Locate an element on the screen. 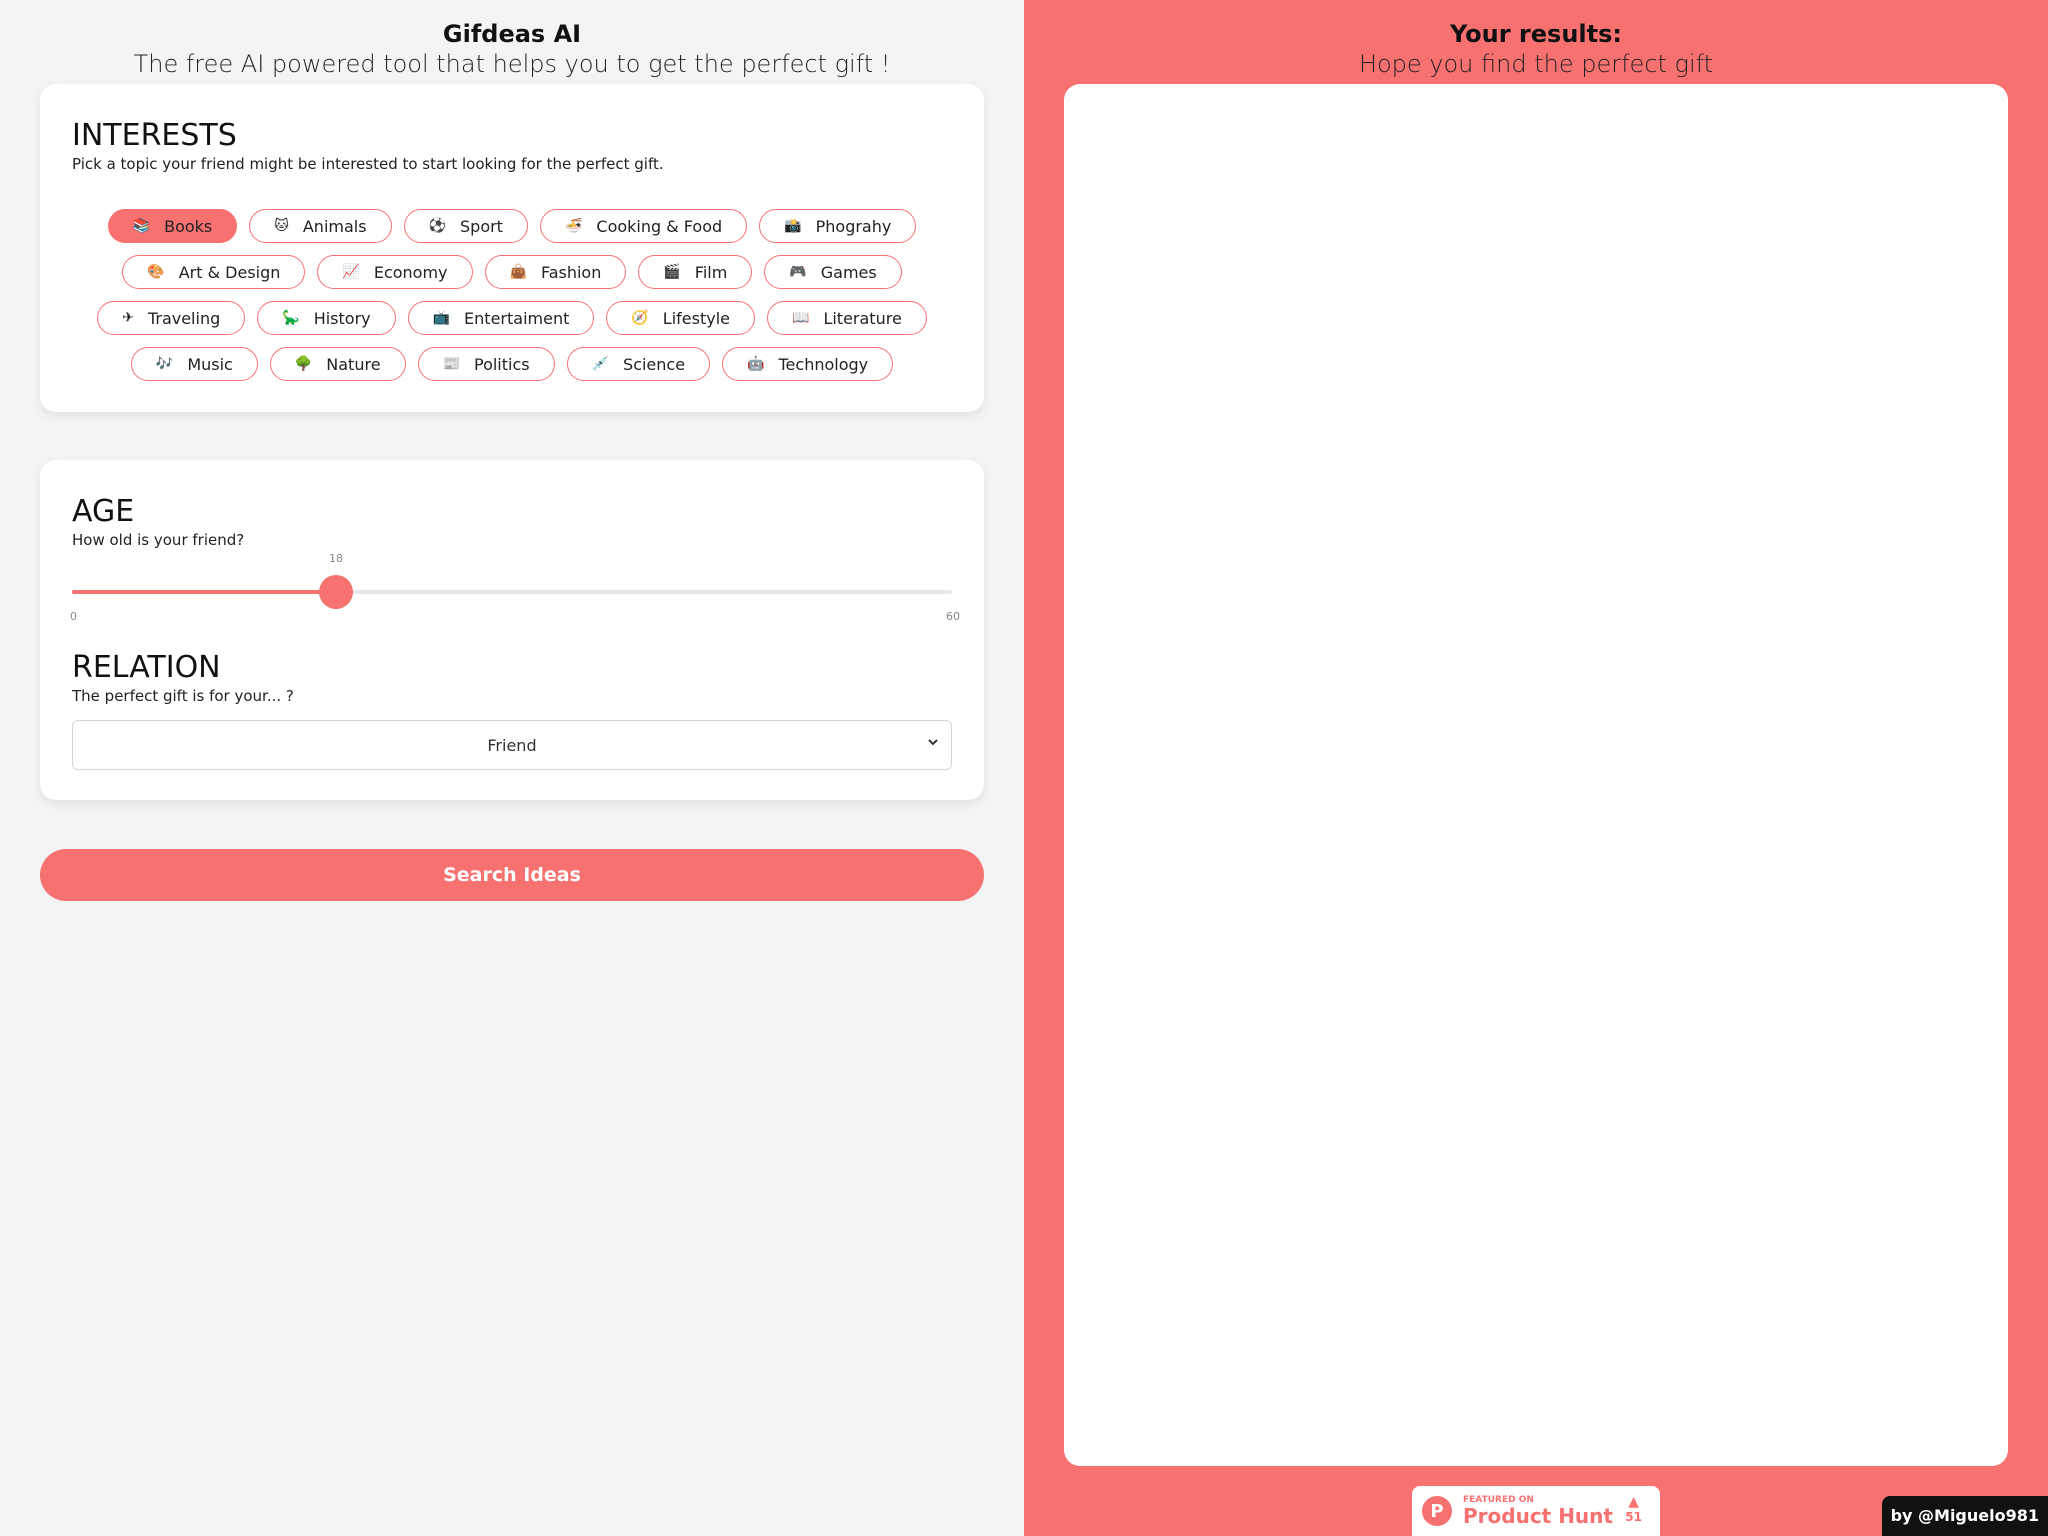  interest-emoji-icon: 🤖 is located at coordinates (756, 364).